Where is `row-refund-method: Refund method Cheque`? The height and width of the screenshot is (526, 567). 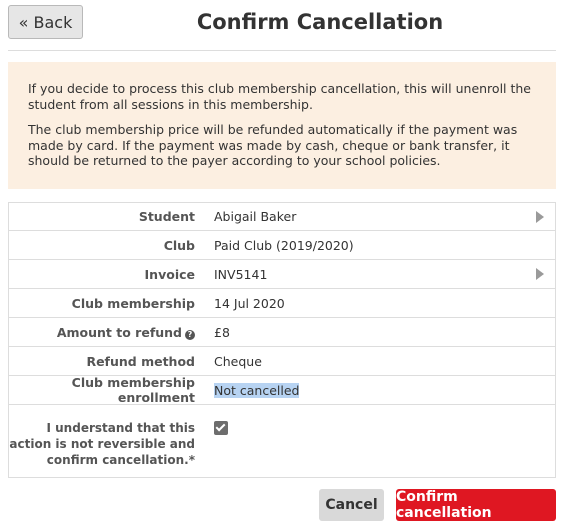
row-refund-method: Refund method Cheque is located at coordinates (282, 360).